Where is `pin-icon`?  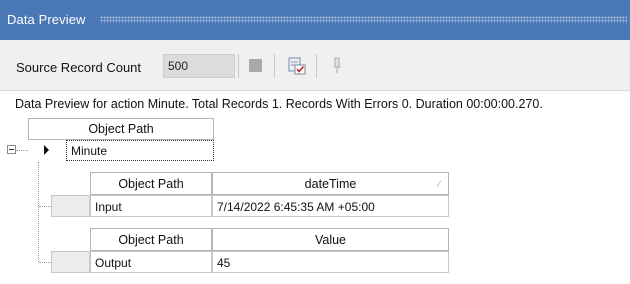
pin-icon is located at coordinates (337, 66).